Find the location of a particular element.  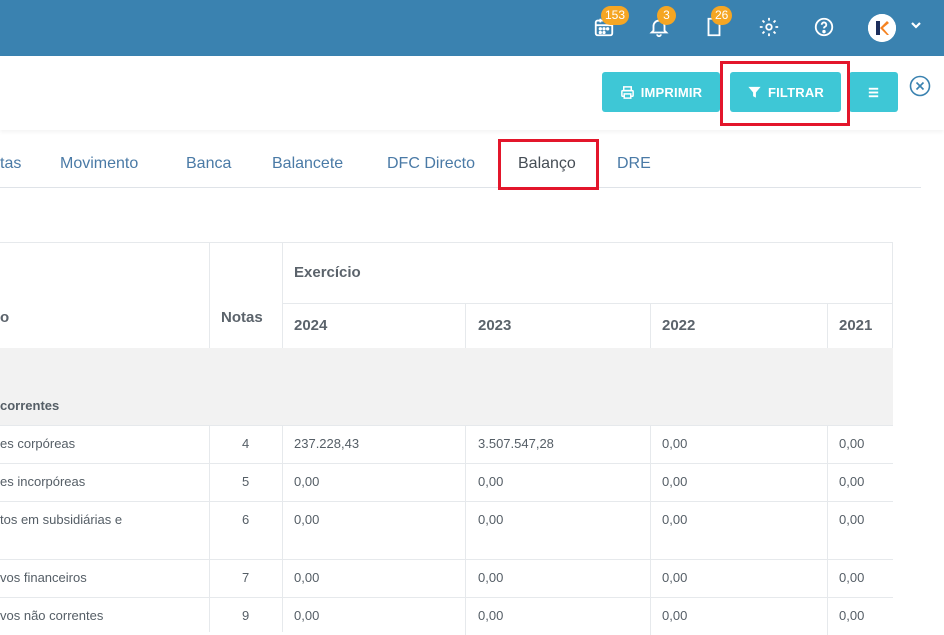

row-description: tos em subsidiárias e is located at coordinates (61, 519).